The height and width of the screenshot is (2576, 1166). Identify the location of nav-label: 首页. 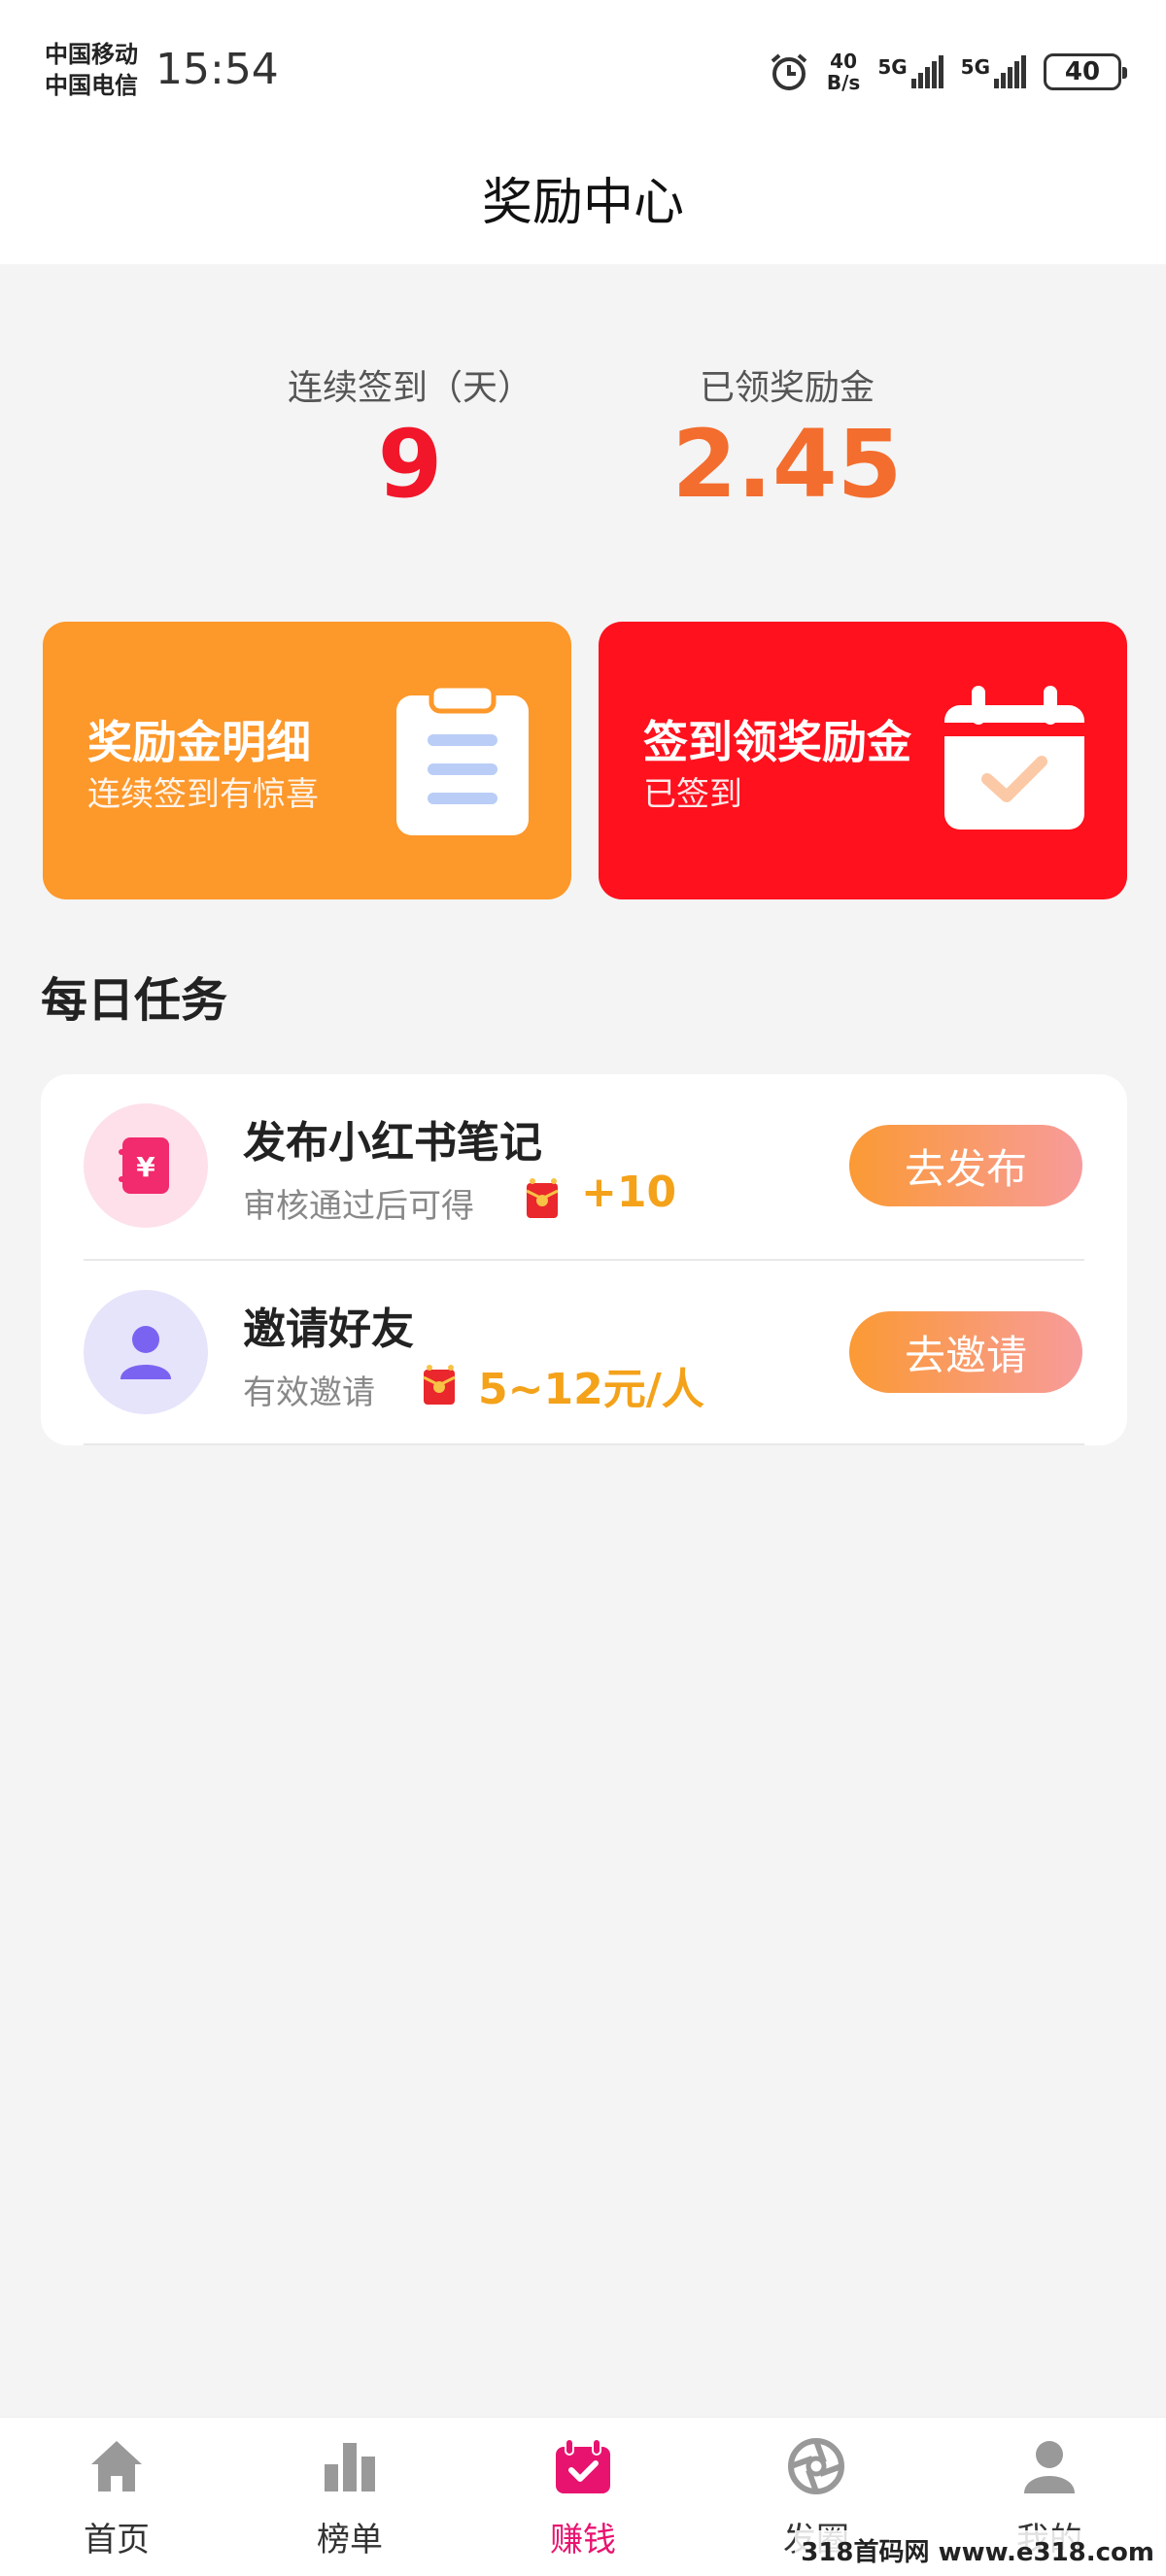
(117, 2540).